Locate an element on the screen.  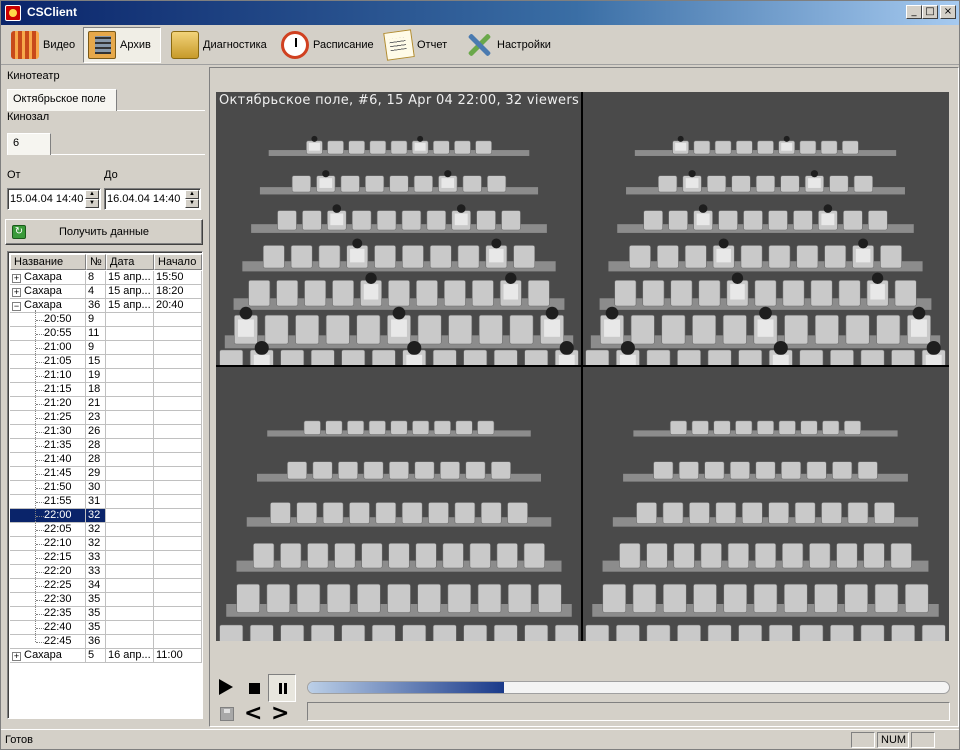
toolbar-settings-label: Настройки is located at coordinates (524, 45).